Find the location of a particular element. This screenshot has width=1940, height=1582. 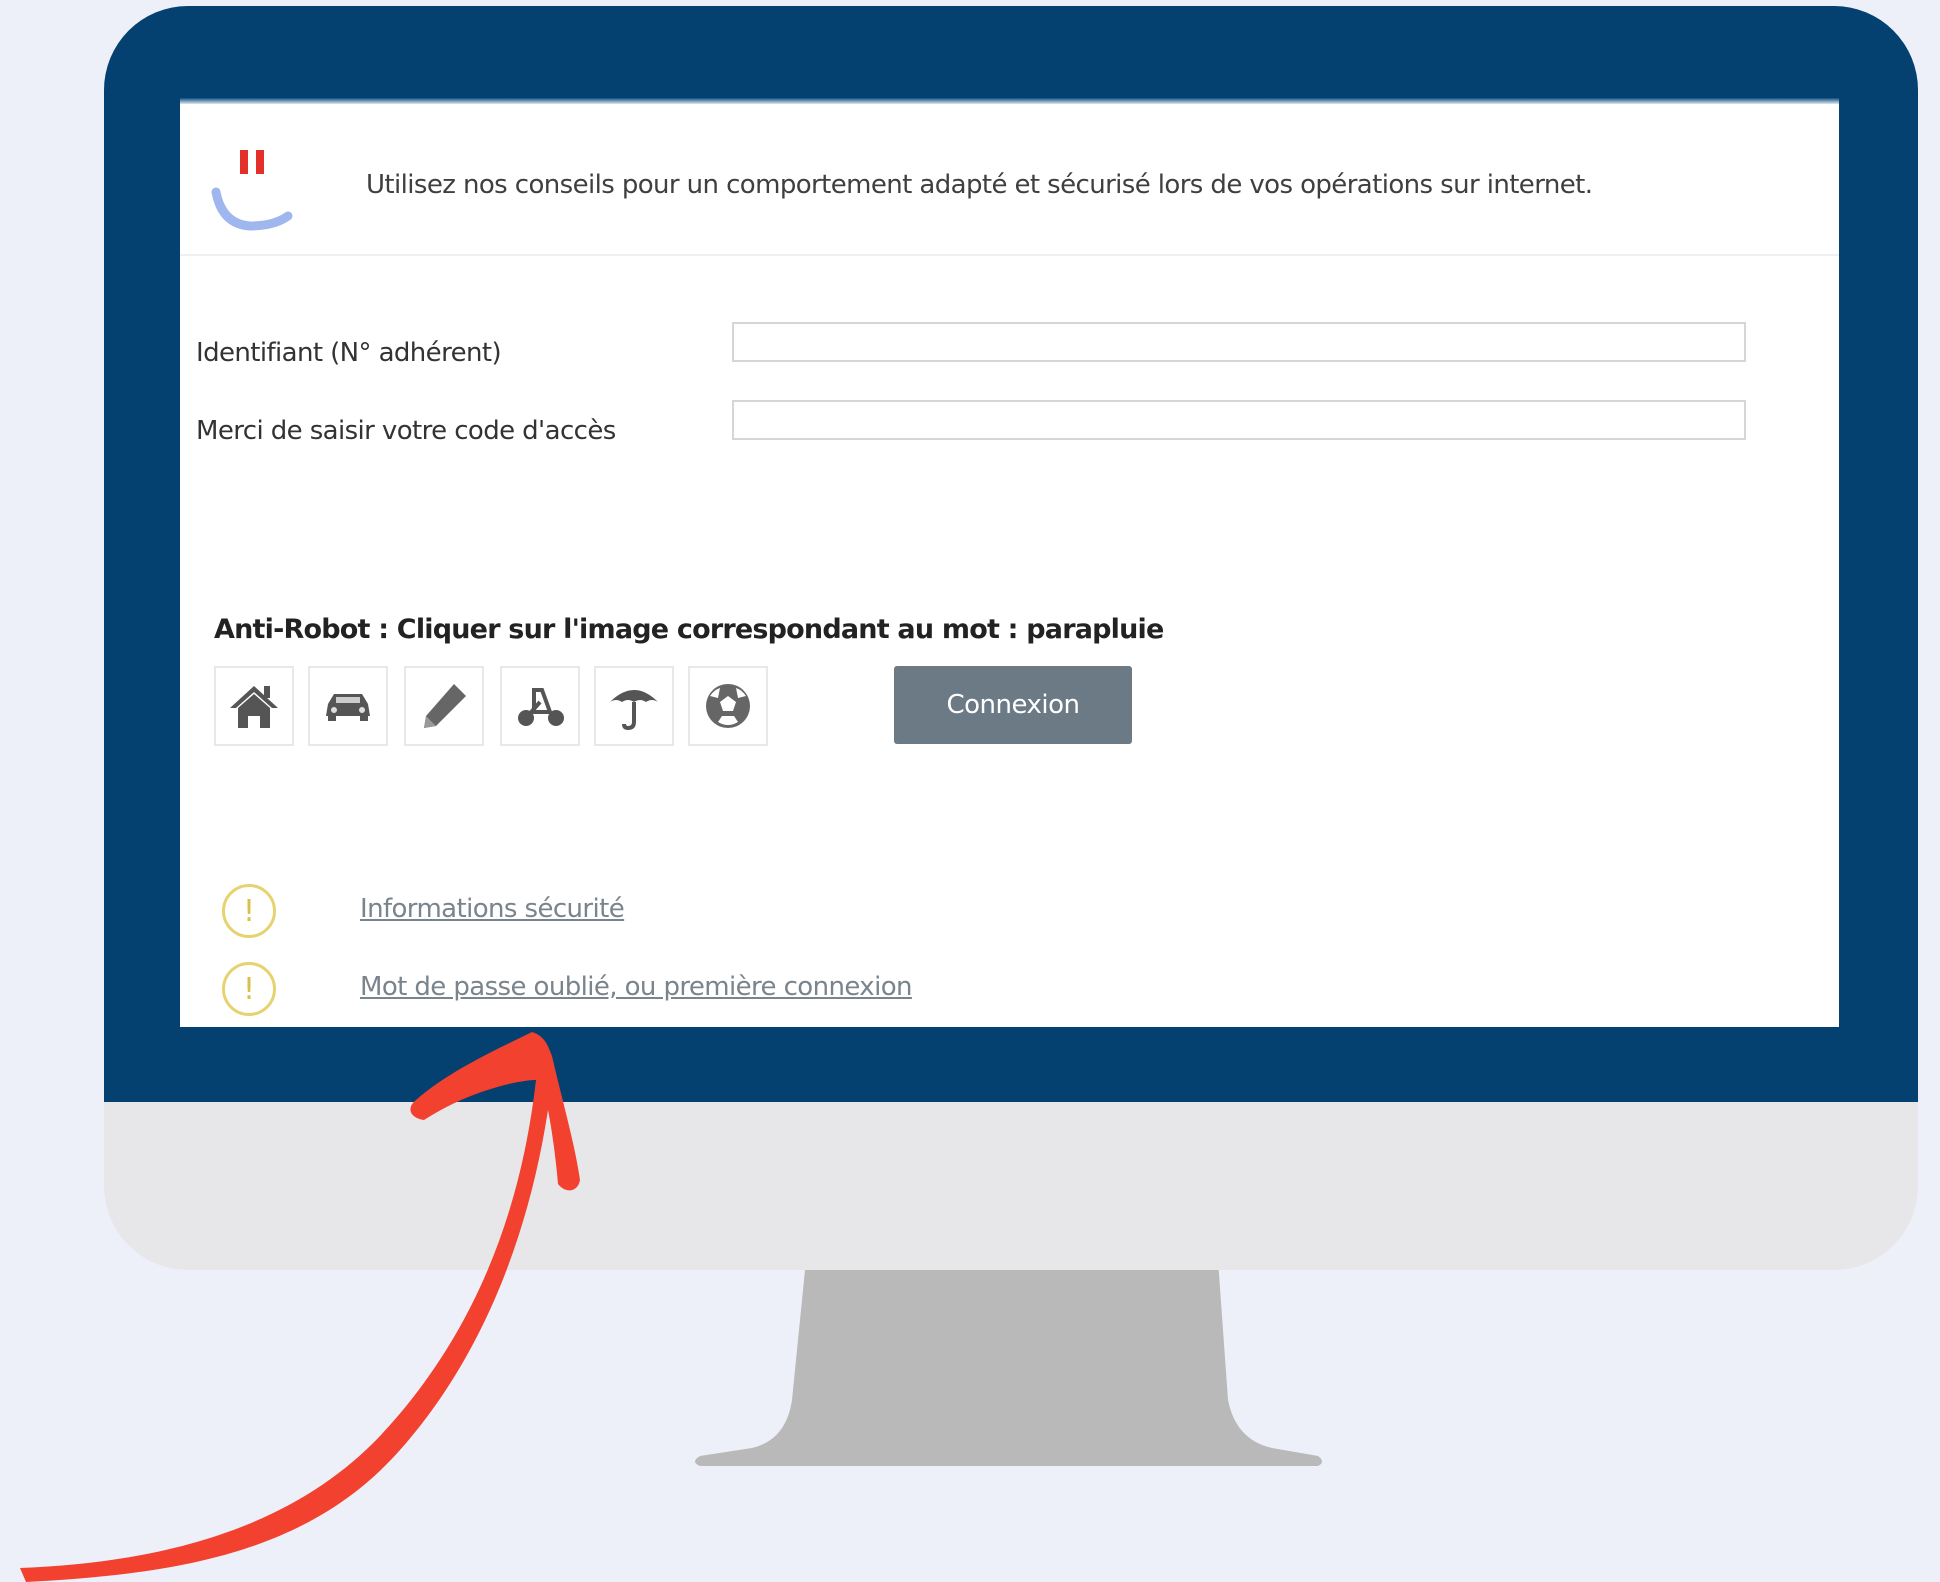

soccer-ball-icon is located at coordinates (728, 706).